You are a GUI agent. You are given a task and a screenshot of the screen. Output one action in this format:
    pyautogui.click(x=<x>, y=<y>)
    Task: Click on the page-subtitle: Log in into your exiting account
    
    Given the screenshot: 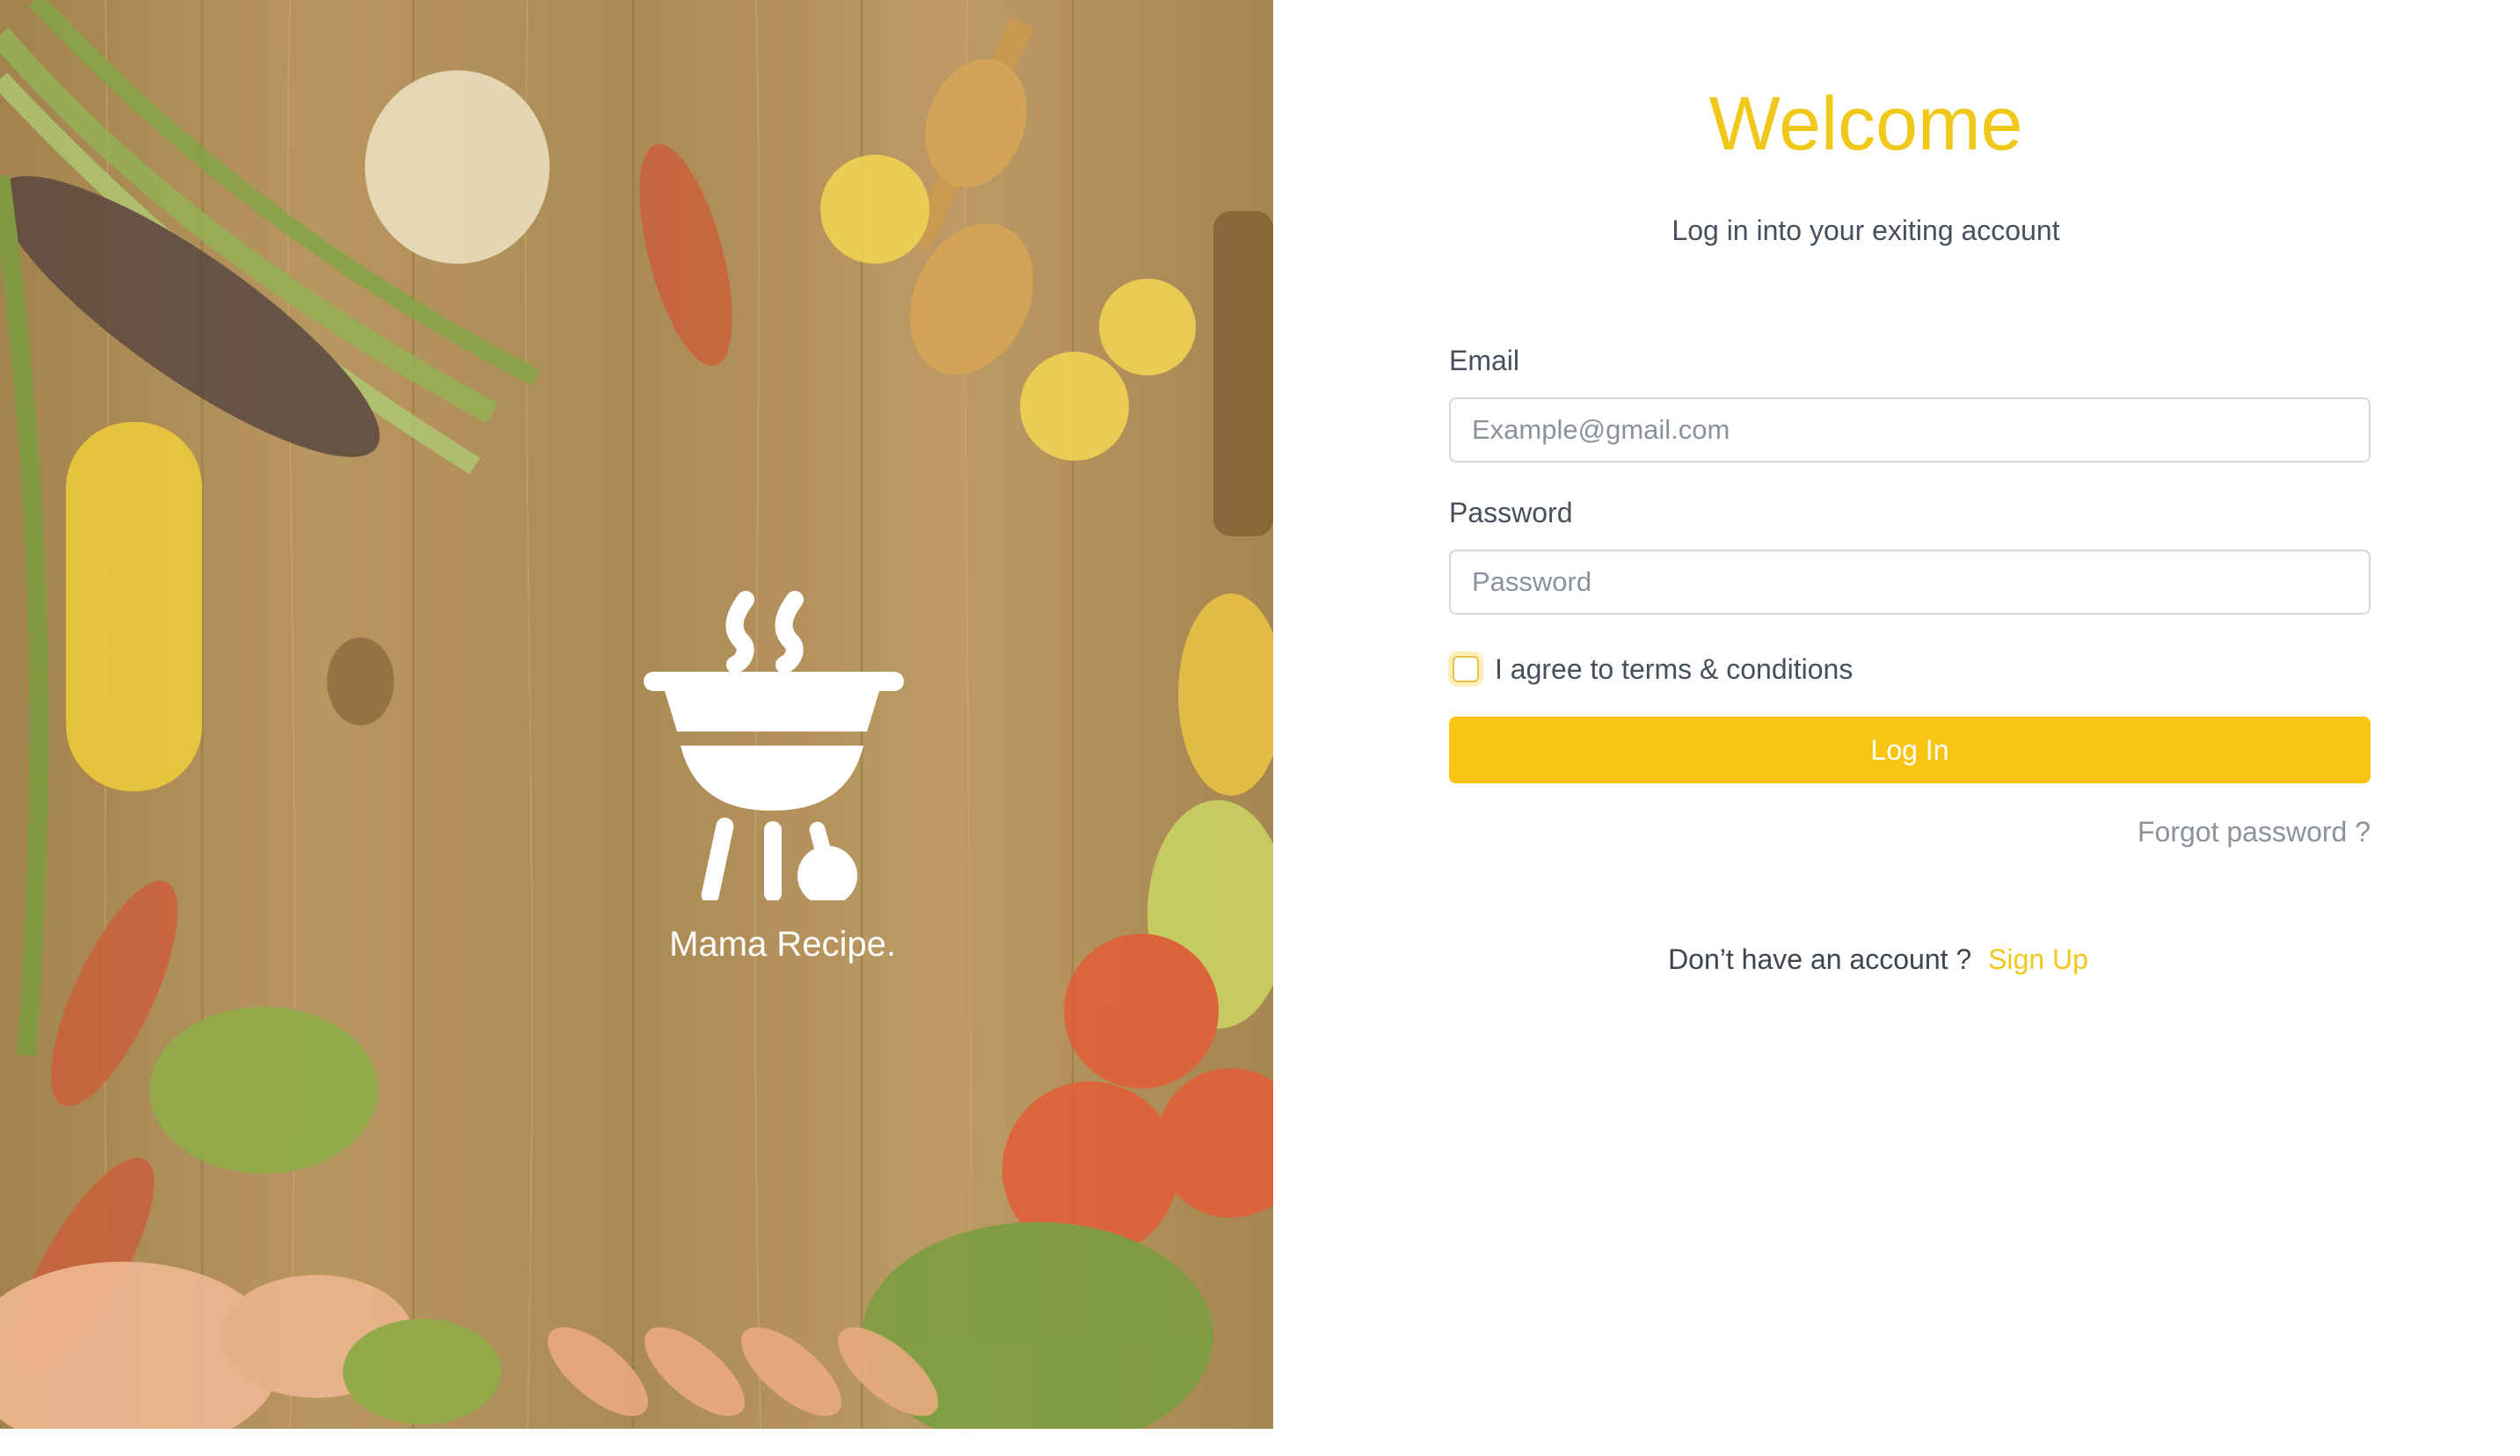 What is the action you would take?
    pyautogui.click(x=1866, y=230)
    